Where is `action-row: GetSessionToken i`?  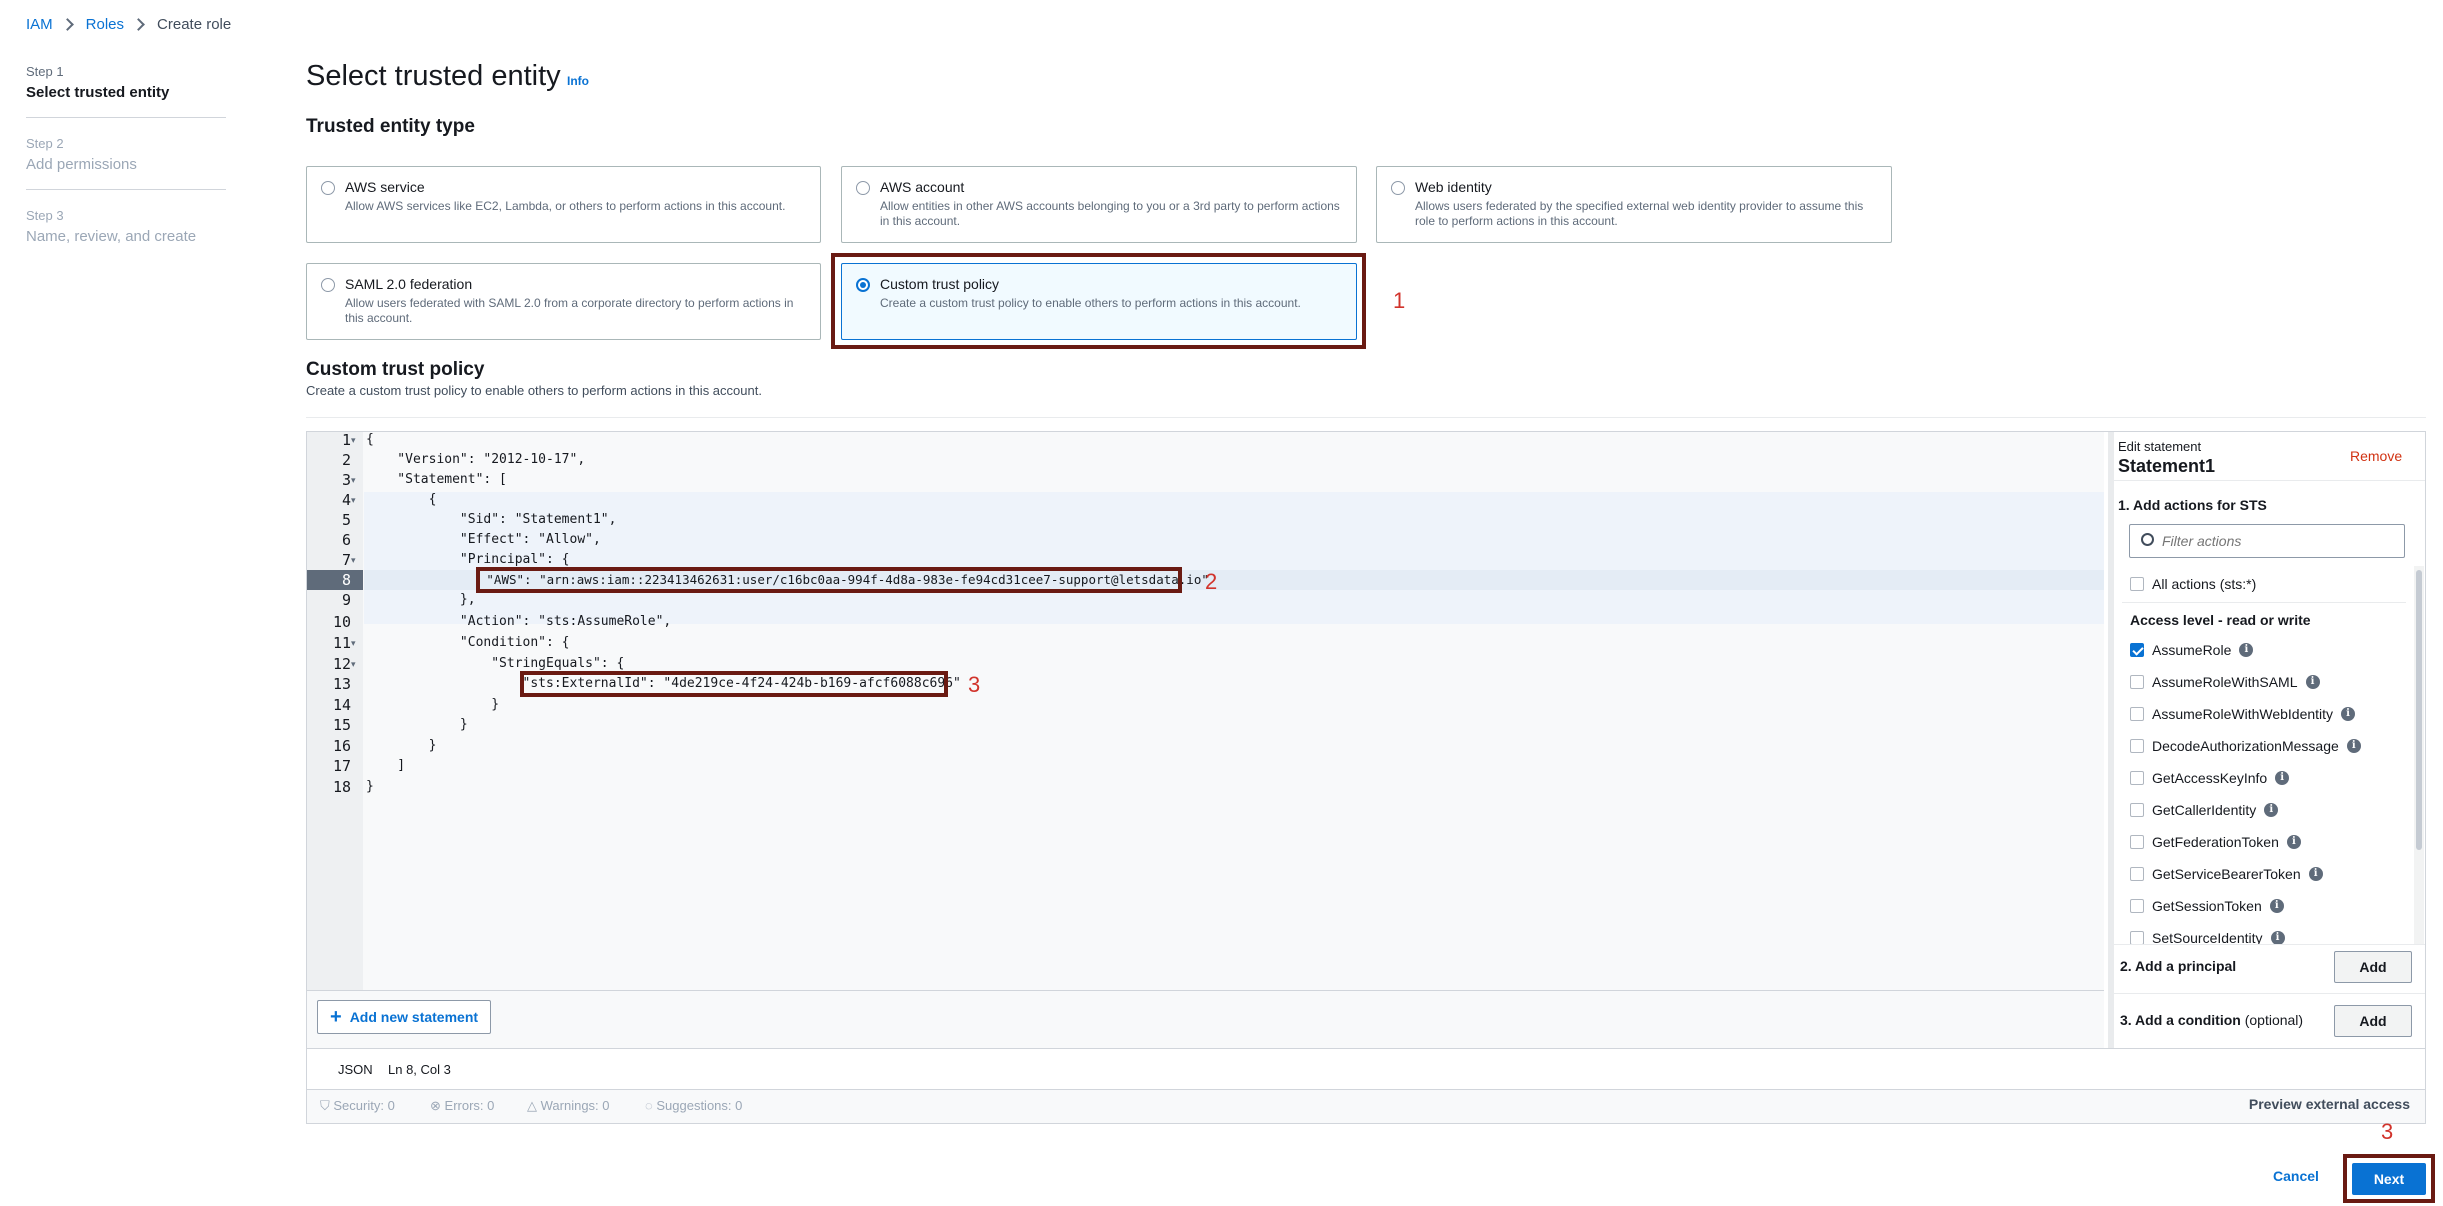
action-row: GetSessionToken i is located at coordinates (2218, 906).